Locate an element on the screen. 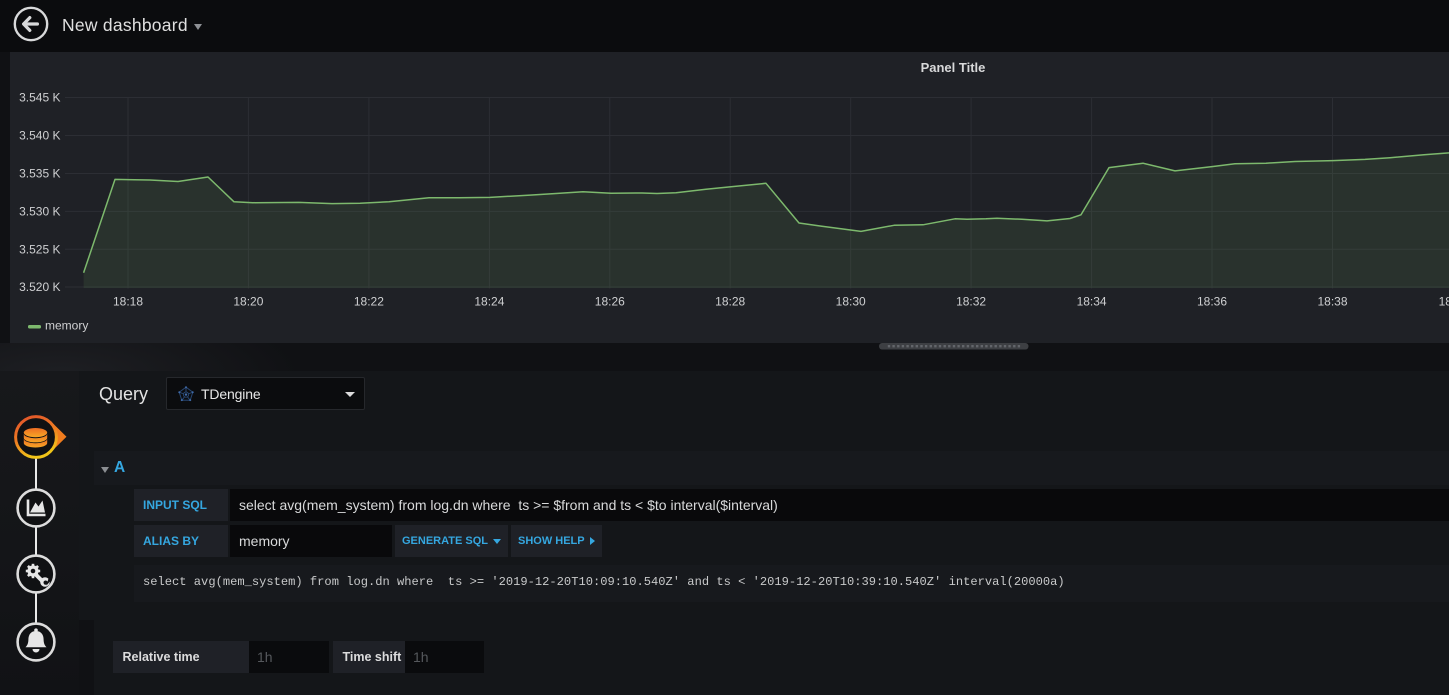 The height and width of the screenshot is (695, 1449). svg-text: memory is located at coordinates (66, 326).